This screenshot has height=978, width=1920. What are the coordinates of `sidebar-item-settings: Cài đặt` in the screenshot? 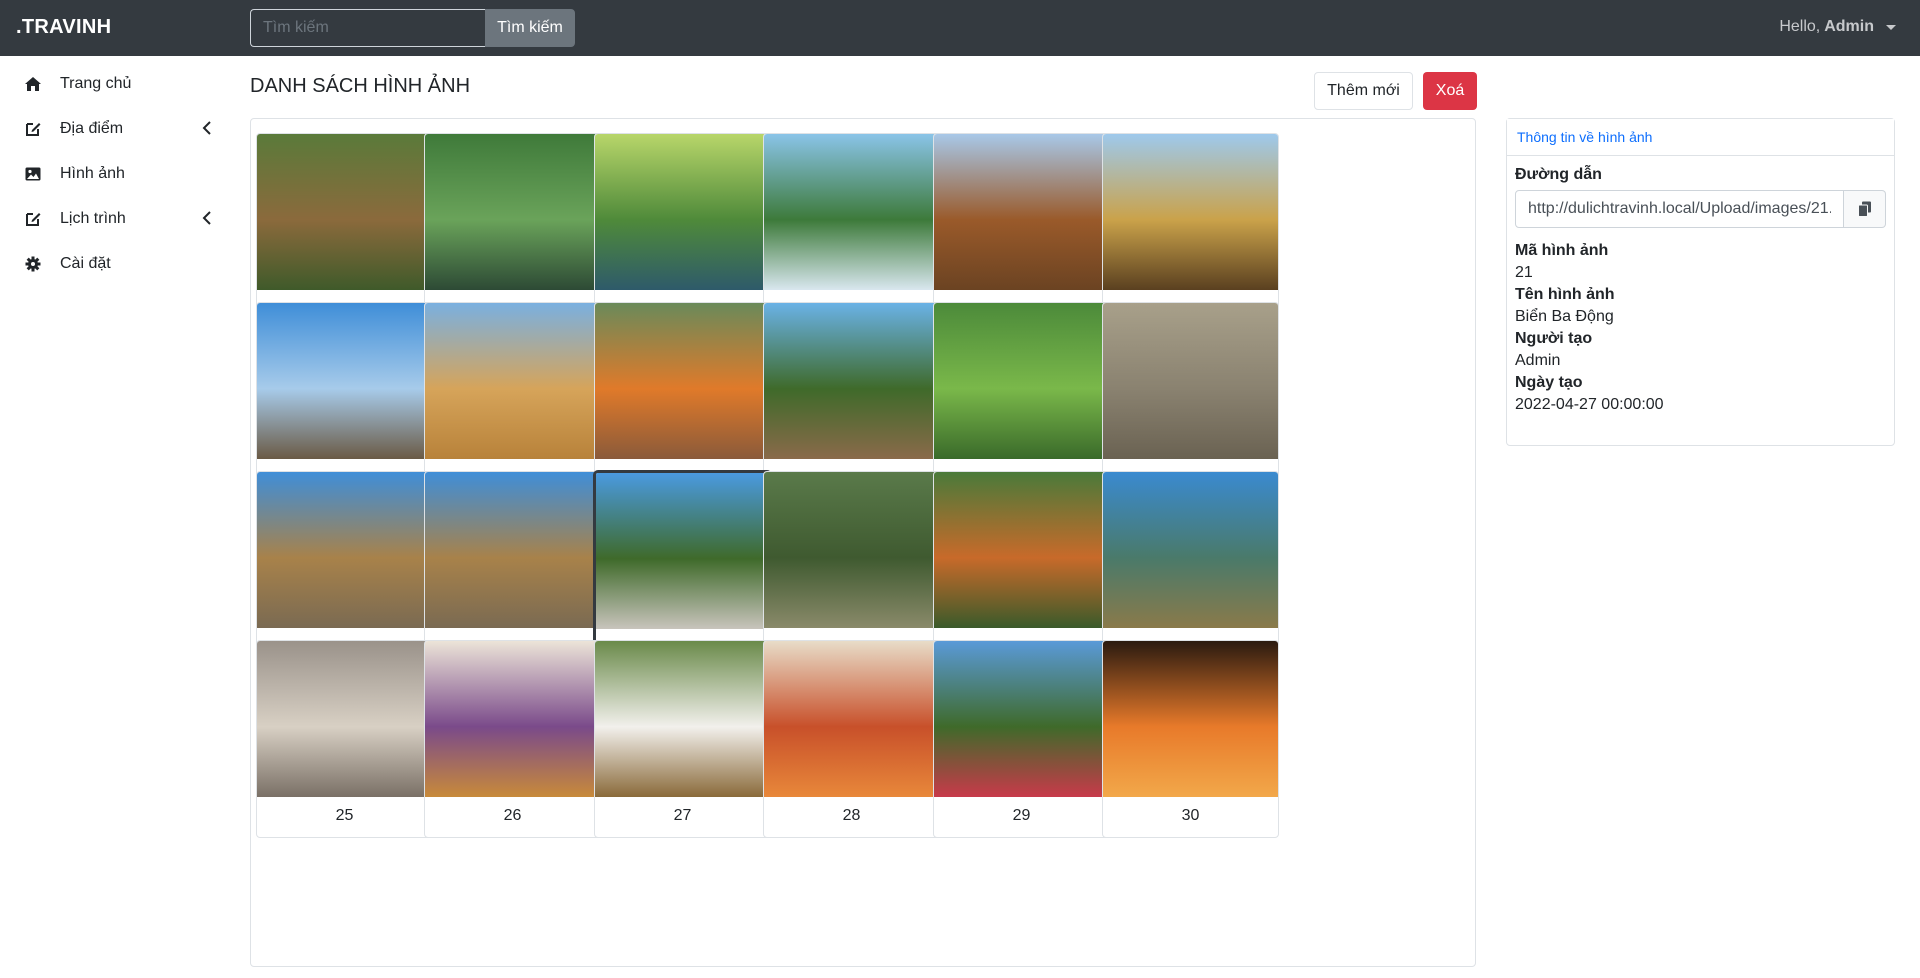 It's located at (106, 264).